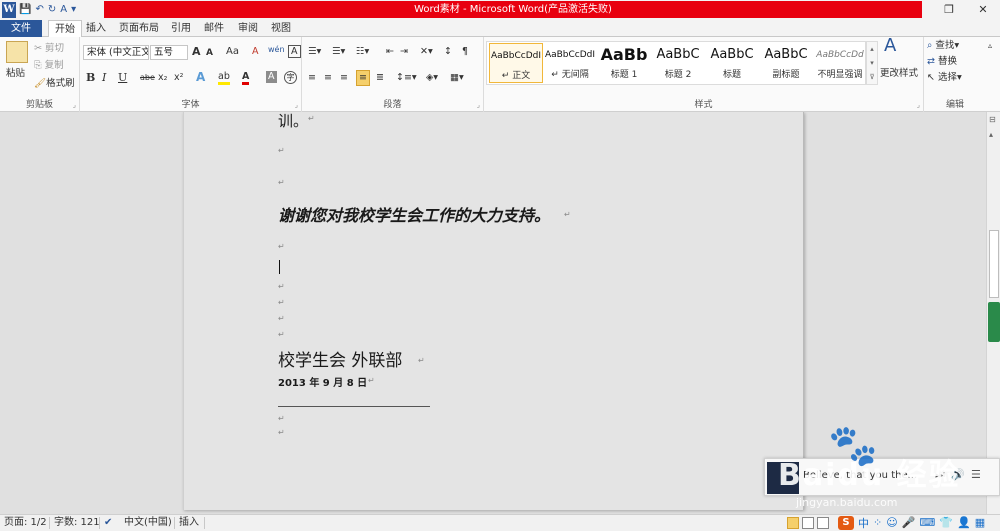 The height and width of the screenshot is (531, 1000). What do you see at coordinates (465, 52) in the screenshot?
I see `show-formatting-marks-icon: ¶` at bounding box center [465, 52].